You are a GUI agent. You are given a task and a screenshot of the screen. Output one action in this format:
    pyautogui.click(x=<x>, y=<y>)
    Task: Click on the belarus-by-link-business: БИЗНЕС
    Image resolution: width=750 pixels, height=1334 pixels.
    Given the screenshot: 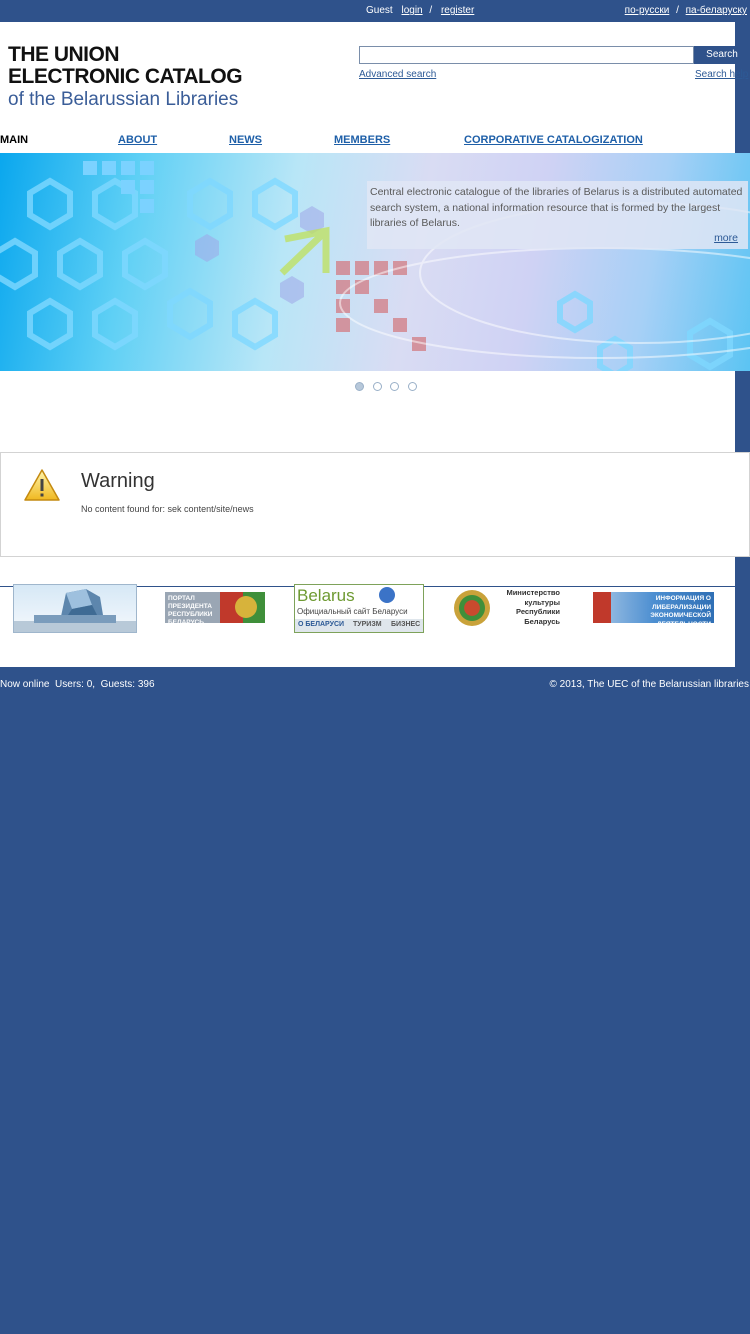 What is the action you would take?
    pyautogui.click(x=406, y=624)
    